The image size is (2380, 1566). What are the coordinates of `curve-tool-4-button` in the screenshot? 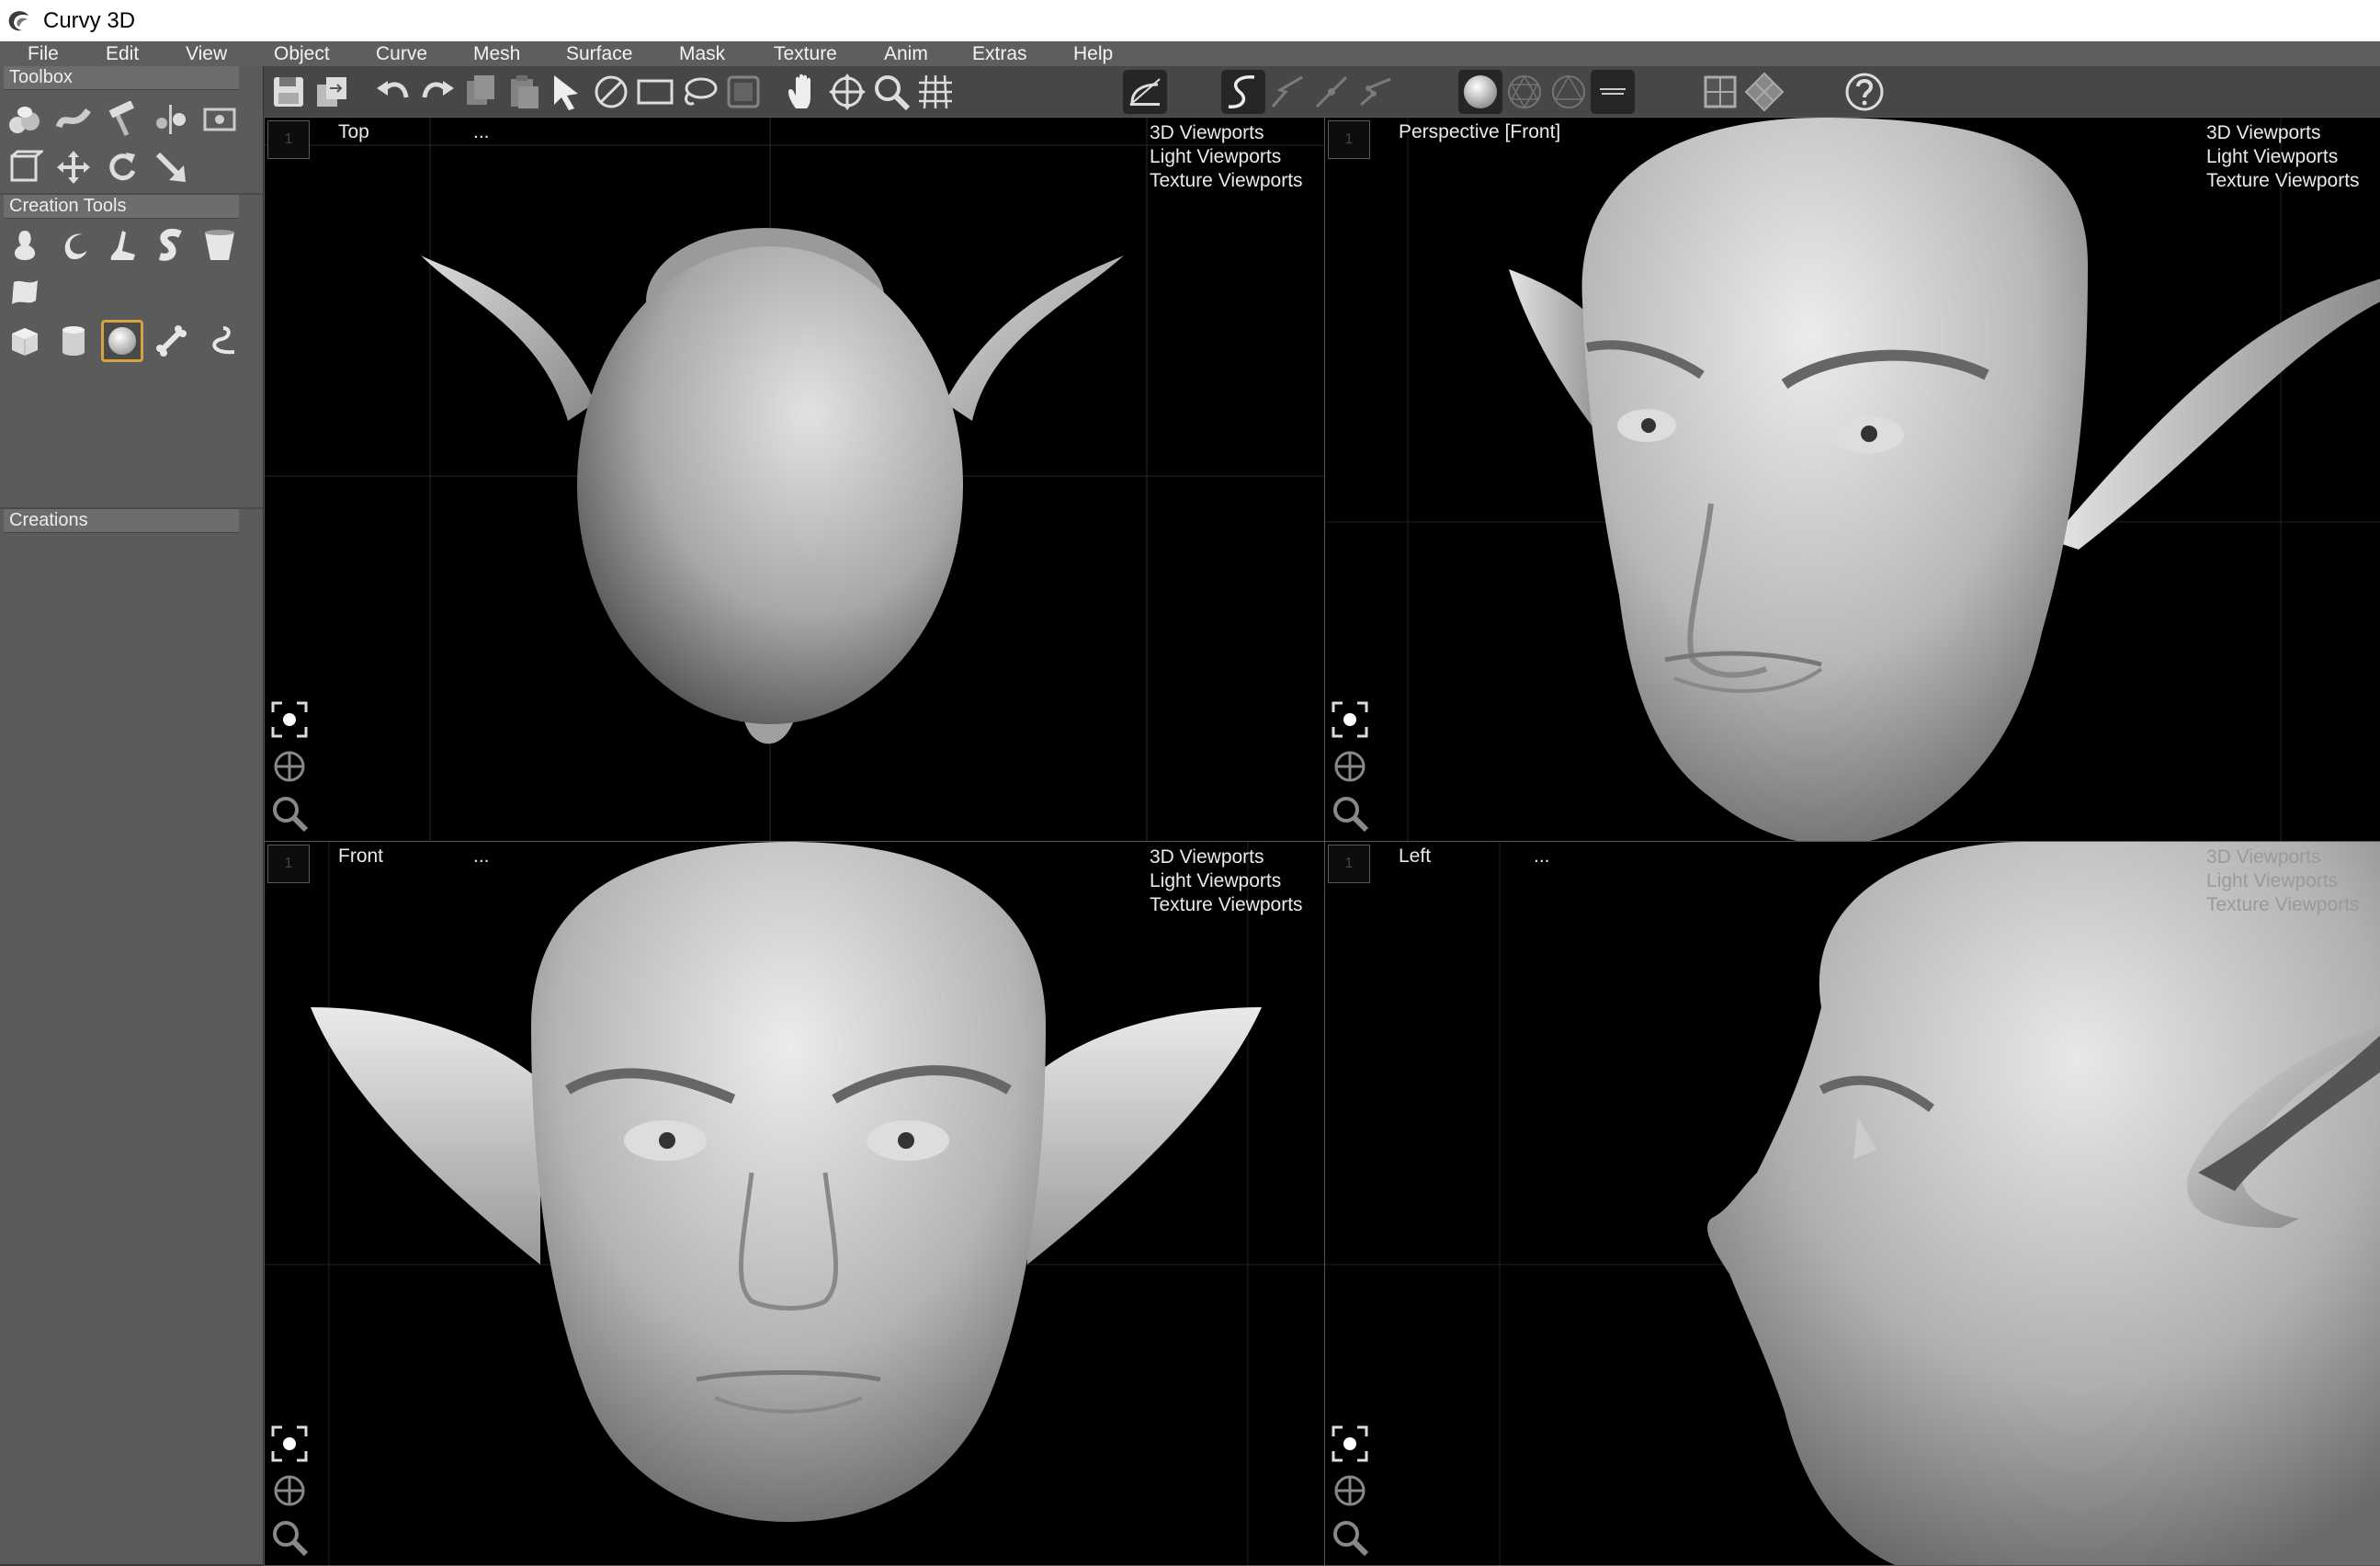 It's located at (1376, 92).